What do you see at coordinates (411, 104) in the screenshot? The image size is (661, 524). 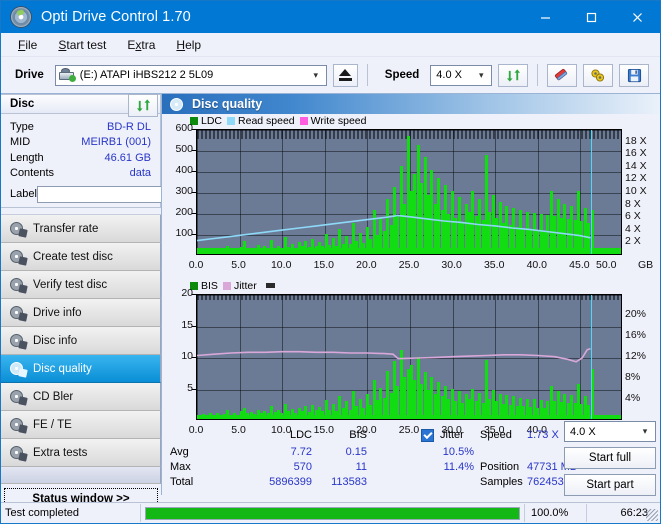 I see `panel-header: Disc quality` at bounding box center [411, 104].